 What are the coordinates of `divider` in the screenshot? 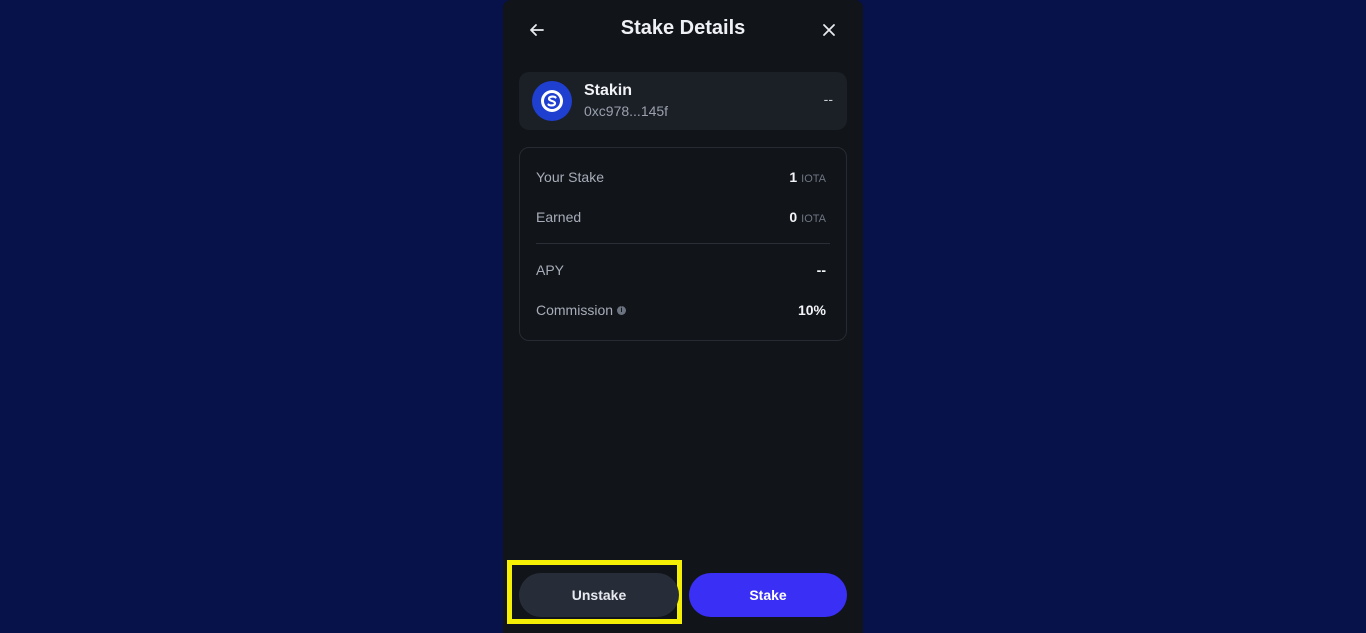 It's located at (683, 243).